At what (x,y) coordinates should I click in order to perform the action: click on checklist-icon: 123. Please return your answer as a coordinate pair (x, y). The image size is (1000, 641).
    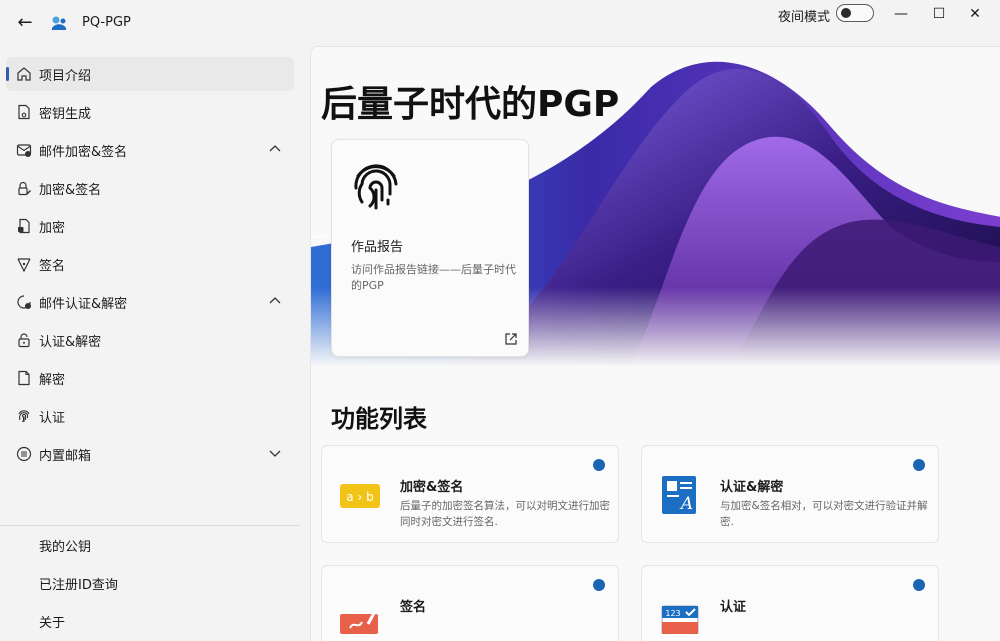
    Looking at the image, I should click on (680, 619).